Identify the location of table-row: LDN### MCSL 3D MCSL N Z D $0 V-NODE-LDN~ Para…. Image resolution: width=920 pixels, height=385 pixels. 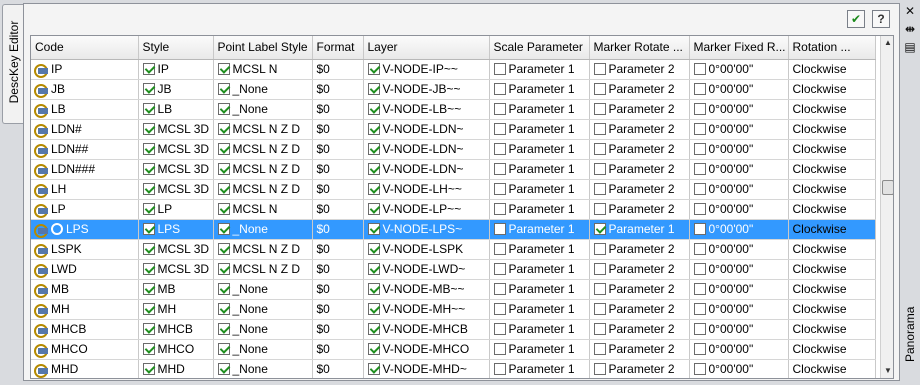
(453, 169).